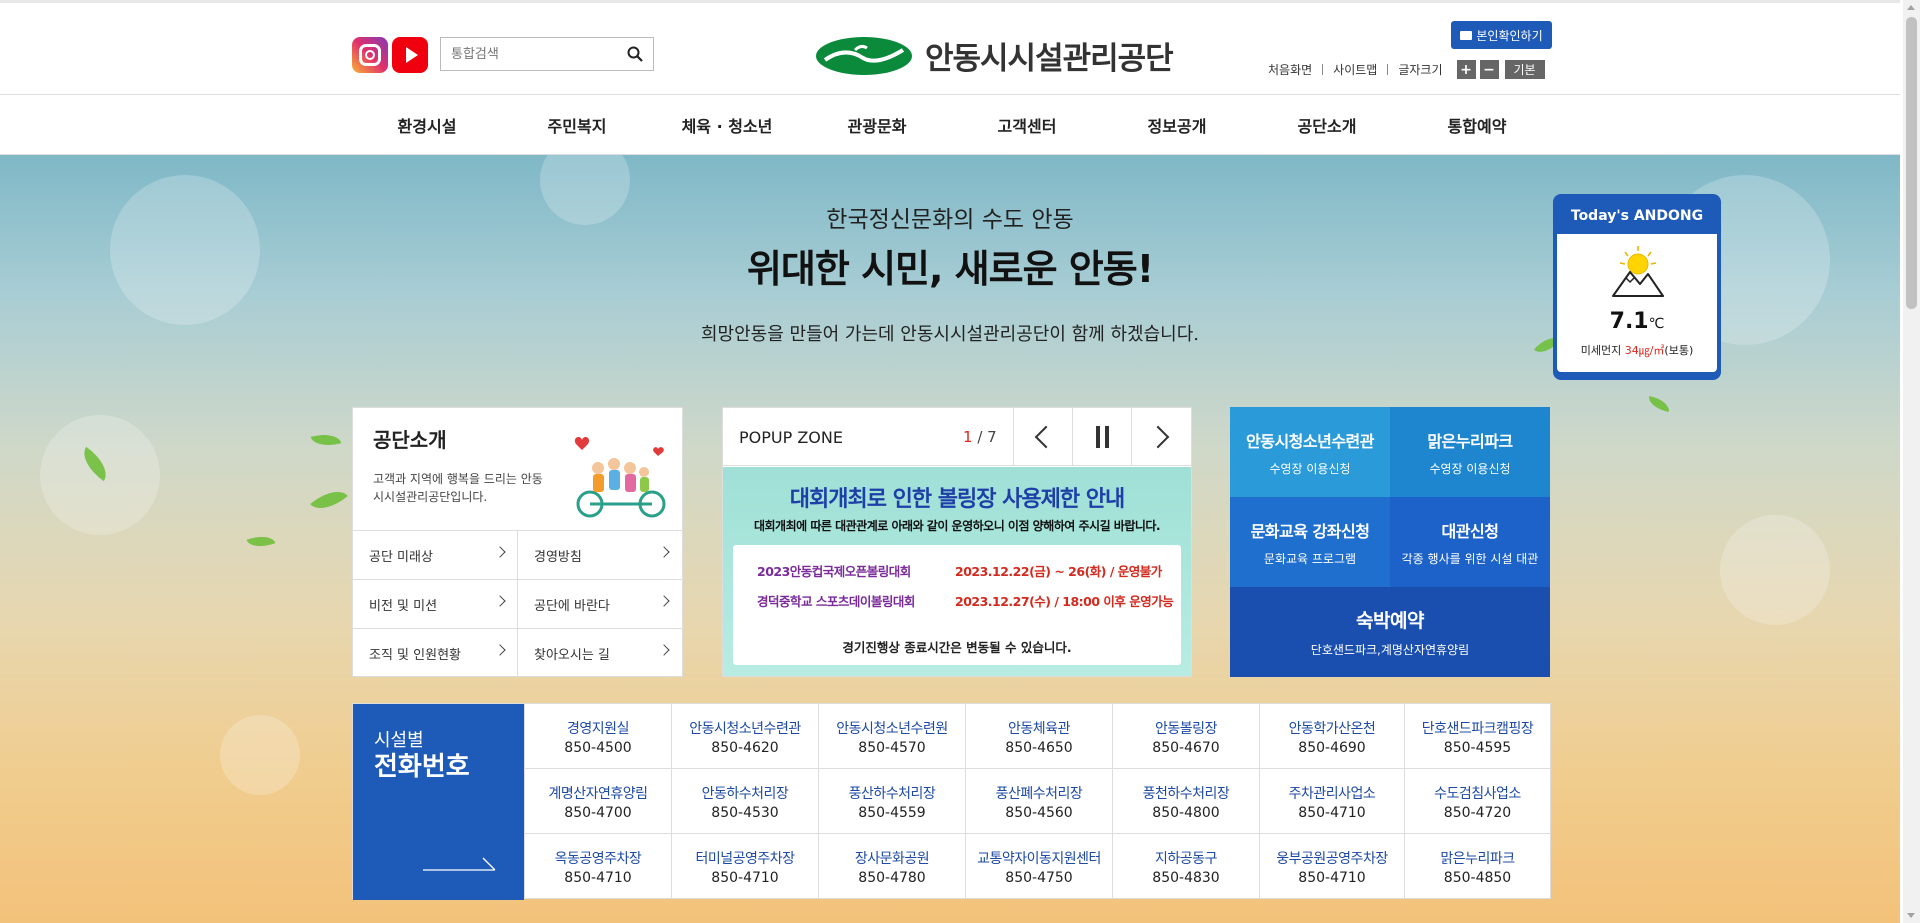 The image size is (1920, 923). Describe the element at coordinates (460, 864) in the screenshot. I see `arrow-right-icon` at that location.